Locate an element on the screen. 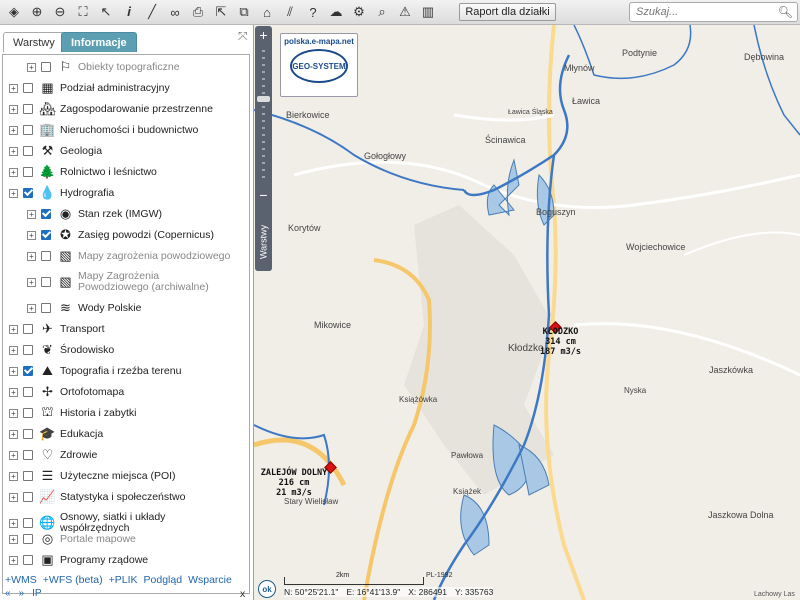  ok-button: ok is located at coordinates (267, 589).